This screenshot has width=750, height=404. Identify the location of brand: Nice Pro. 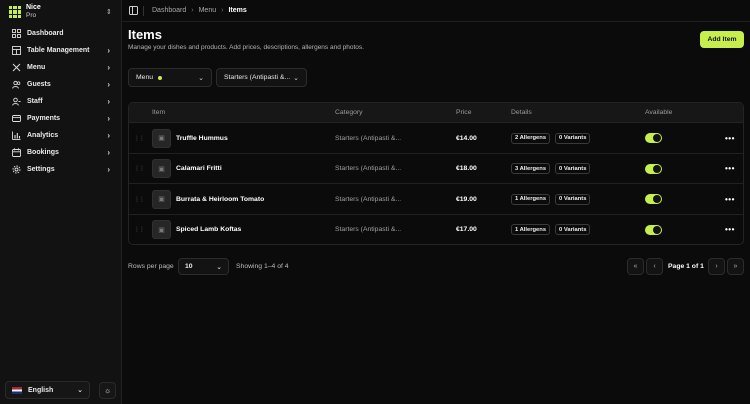
(25, 12).